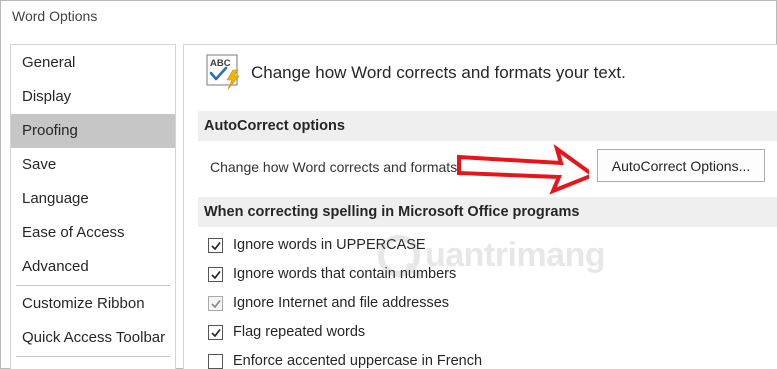 Image resolution: width=777 pixels, height=369 pixels. What do you see at coordinates (93, 199) in the screenshot?
I see `sidebar-item-language: Language` at bounding box center [93, 199].